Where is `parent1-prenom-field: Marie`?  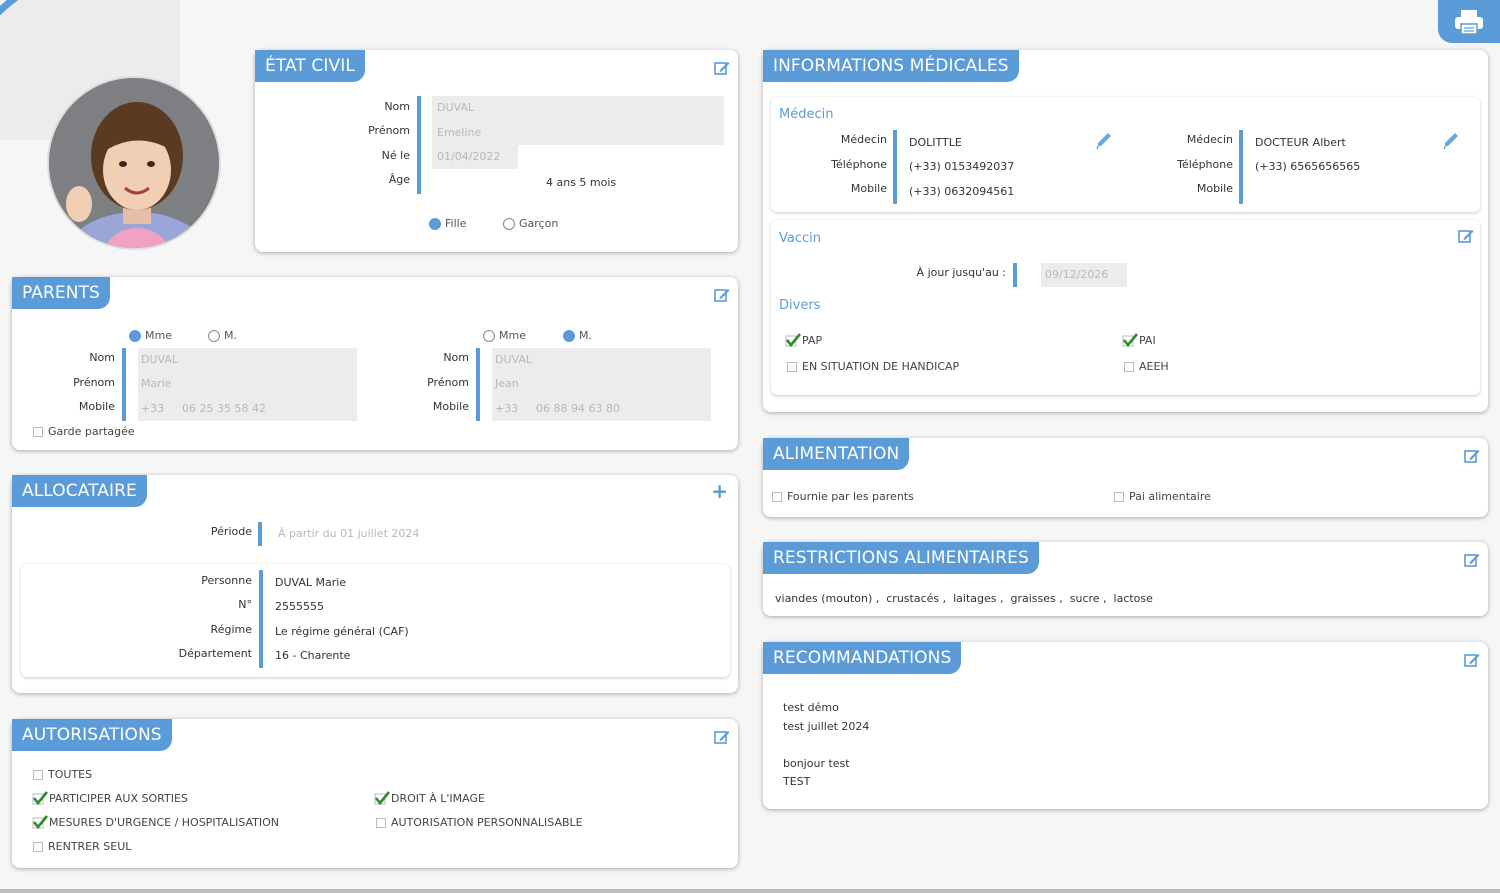 parent1-prenom-field: Marie is located at coordinates (156, 383).